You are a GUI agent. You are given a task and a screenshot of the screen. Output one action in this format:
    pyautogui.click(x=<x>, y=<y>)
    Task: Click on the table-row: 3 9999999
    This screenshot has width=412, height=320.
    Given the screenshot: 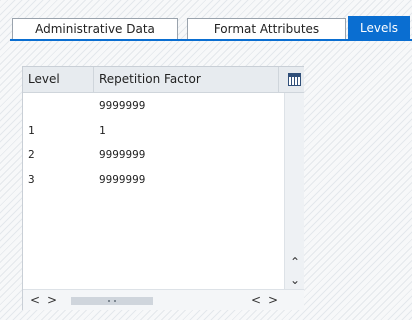 What is the action you would take?
    pyautogui.click(x=153, y=180)
    